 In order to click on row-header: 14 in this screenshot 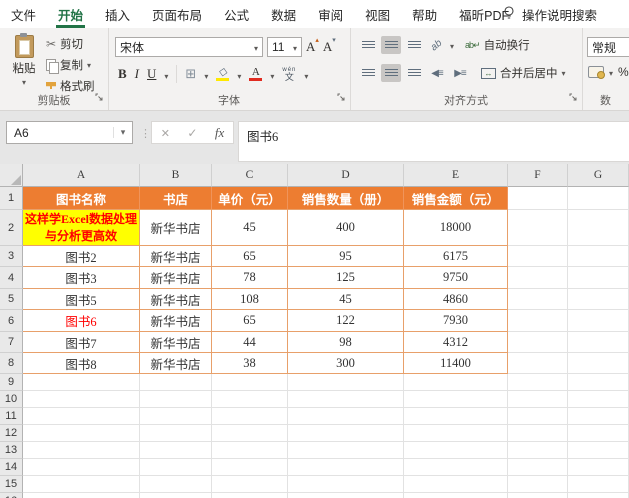, I will do `click(11, 467)`.